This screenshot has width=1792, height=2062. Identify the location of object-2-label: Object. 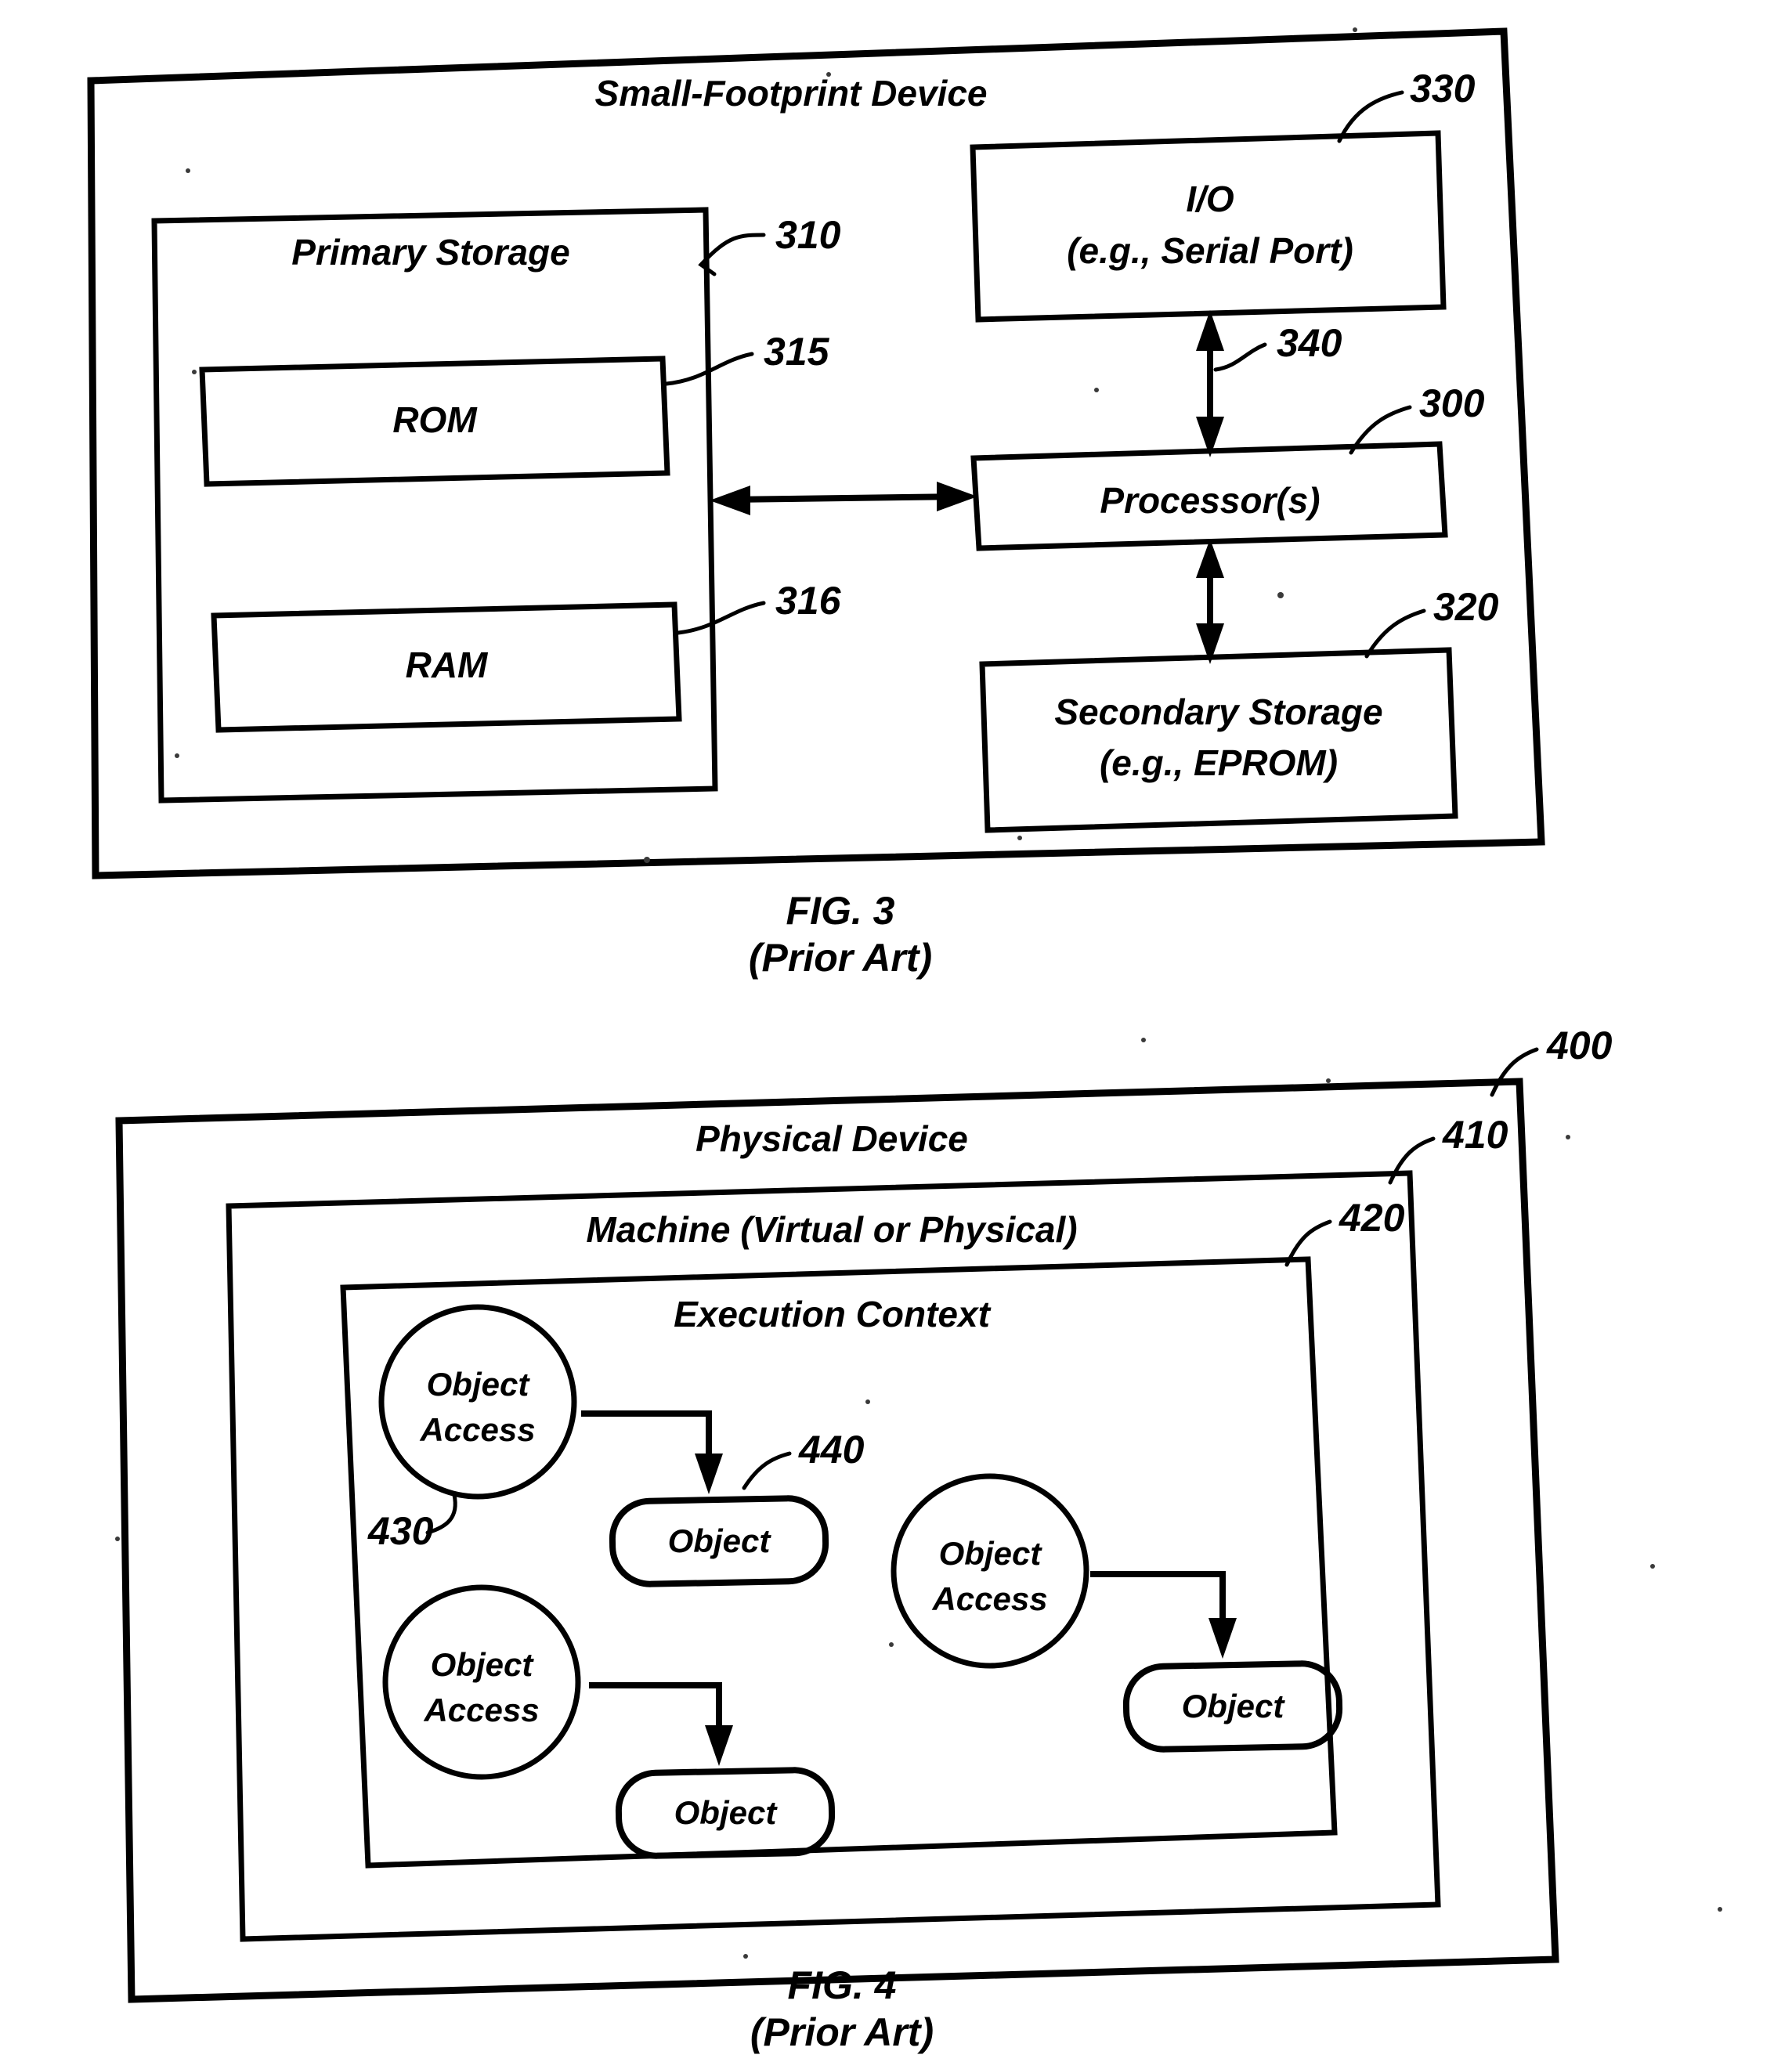
(1234, 1706).